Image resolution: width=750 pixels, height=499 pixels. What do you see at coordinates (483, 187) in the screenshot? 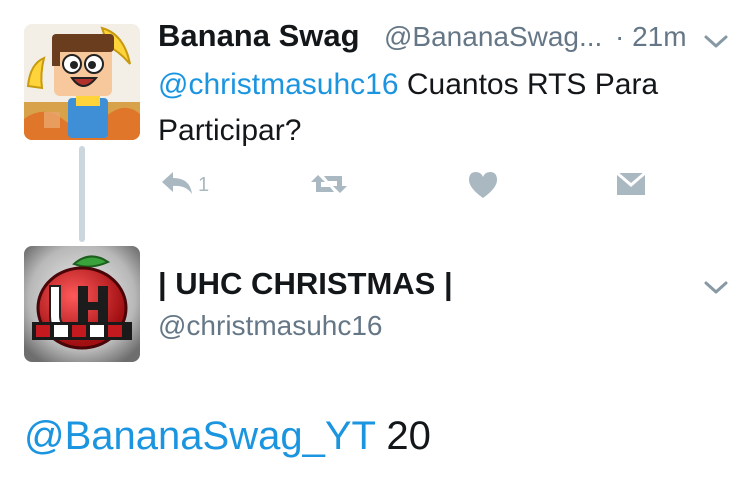
I see `heart-icon` at bounding box center [483, 187].